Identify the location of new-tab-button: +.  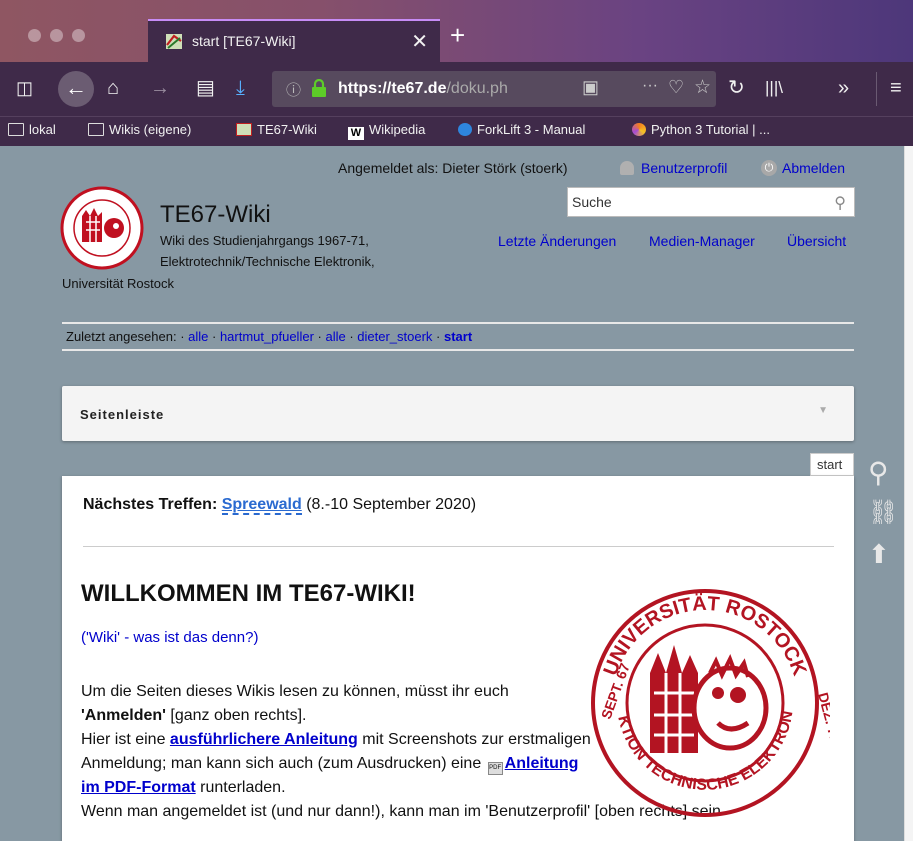
(457, 35).